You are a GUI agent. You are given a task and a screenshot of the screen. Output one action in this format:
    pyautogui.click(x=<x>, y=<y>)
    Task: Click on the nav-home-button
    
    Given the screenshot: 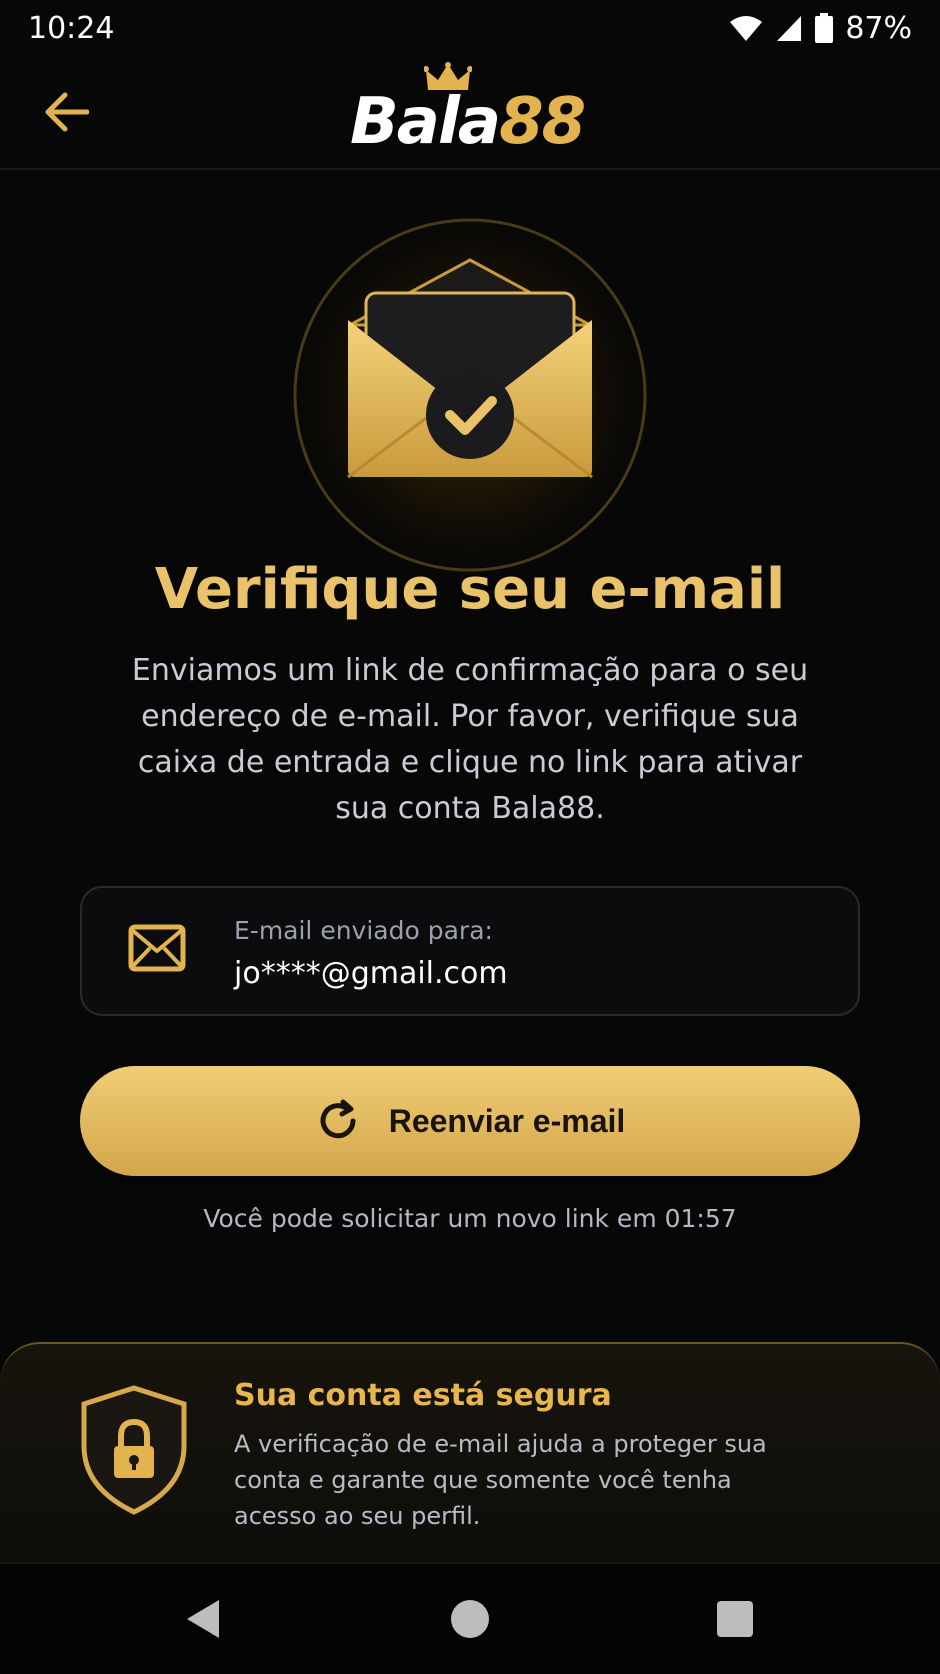 What is the action you would take?
    pyautogui.click(x=470, y=1619)
    